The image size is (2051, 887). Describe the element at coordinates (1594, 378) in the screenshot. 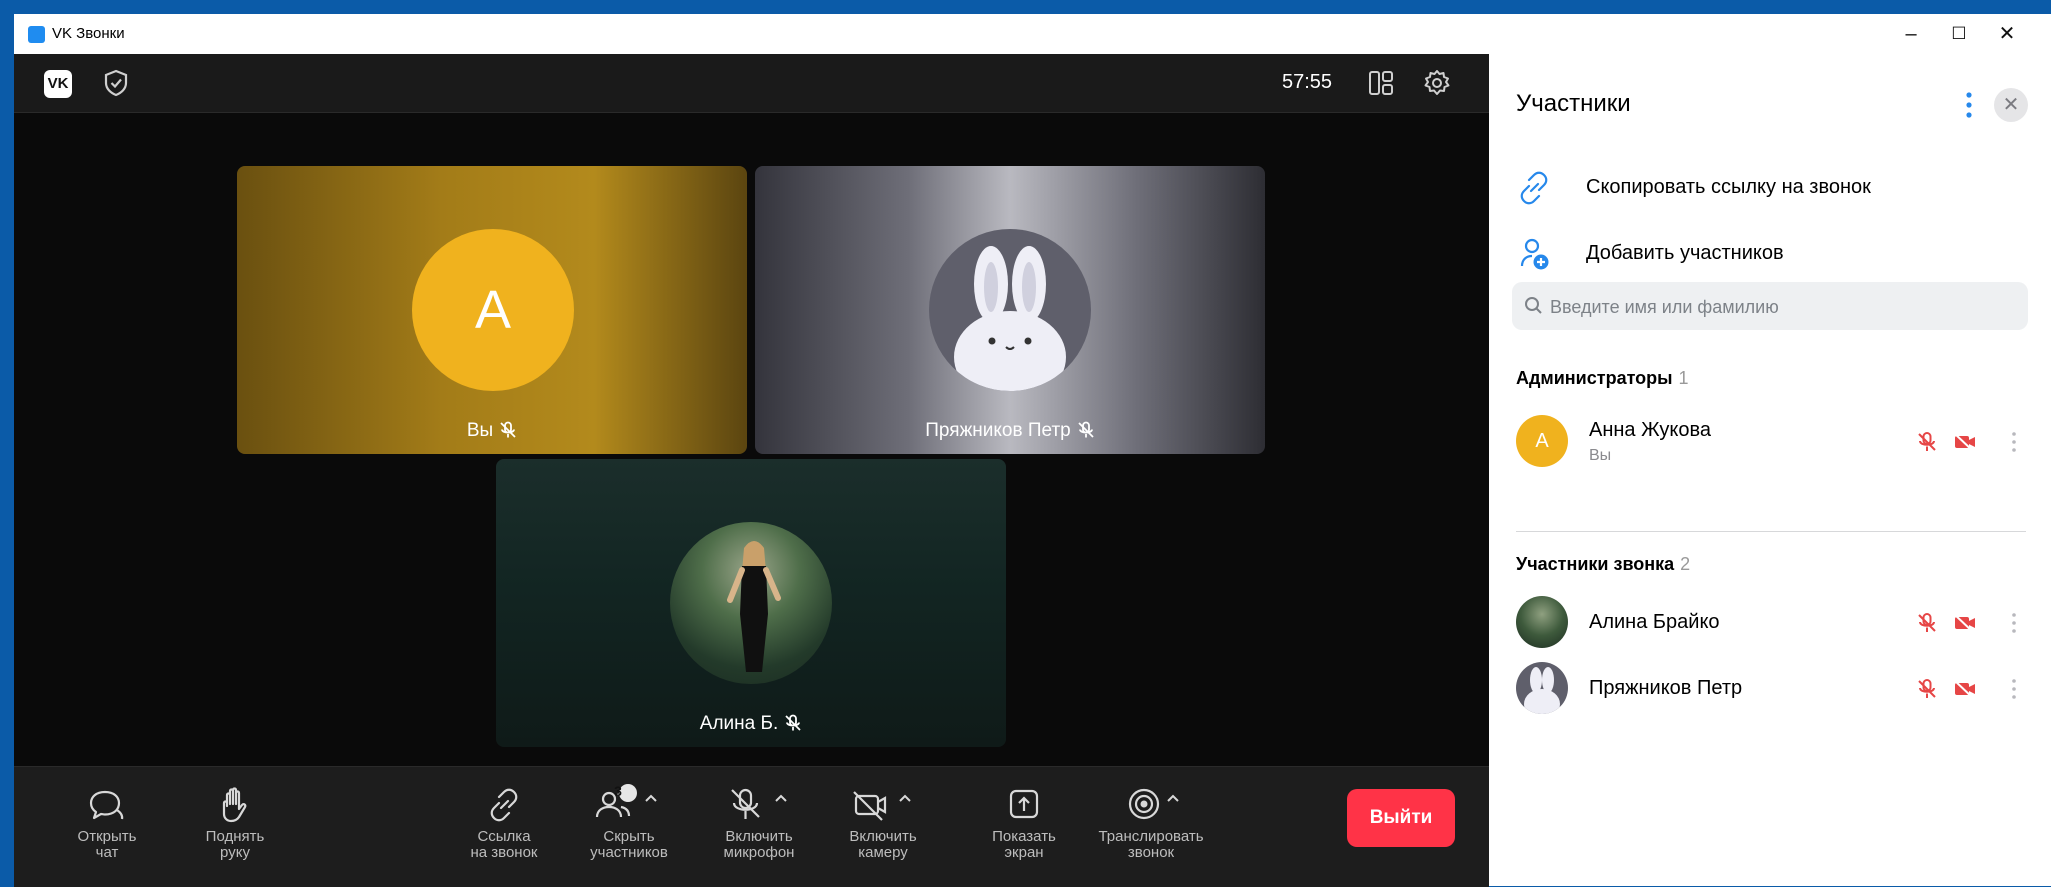

I see `section-admins-label: Администраторы` at that location.